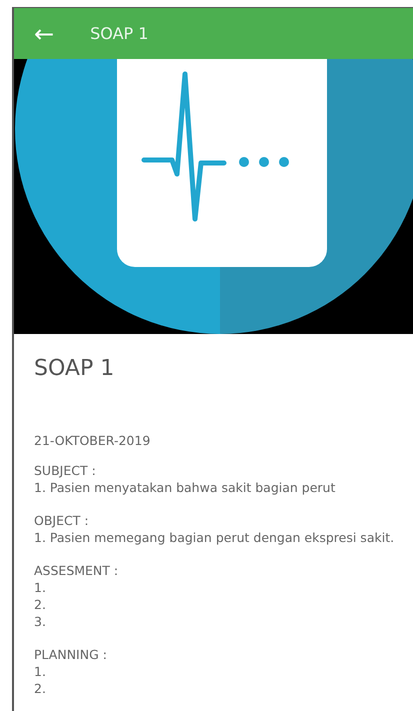 Image resolution: width=413 pixels, height=711 pixels. Describe the element at coordinates (40, 621) in the screenshot. I see `section-line: 3.` at that location.